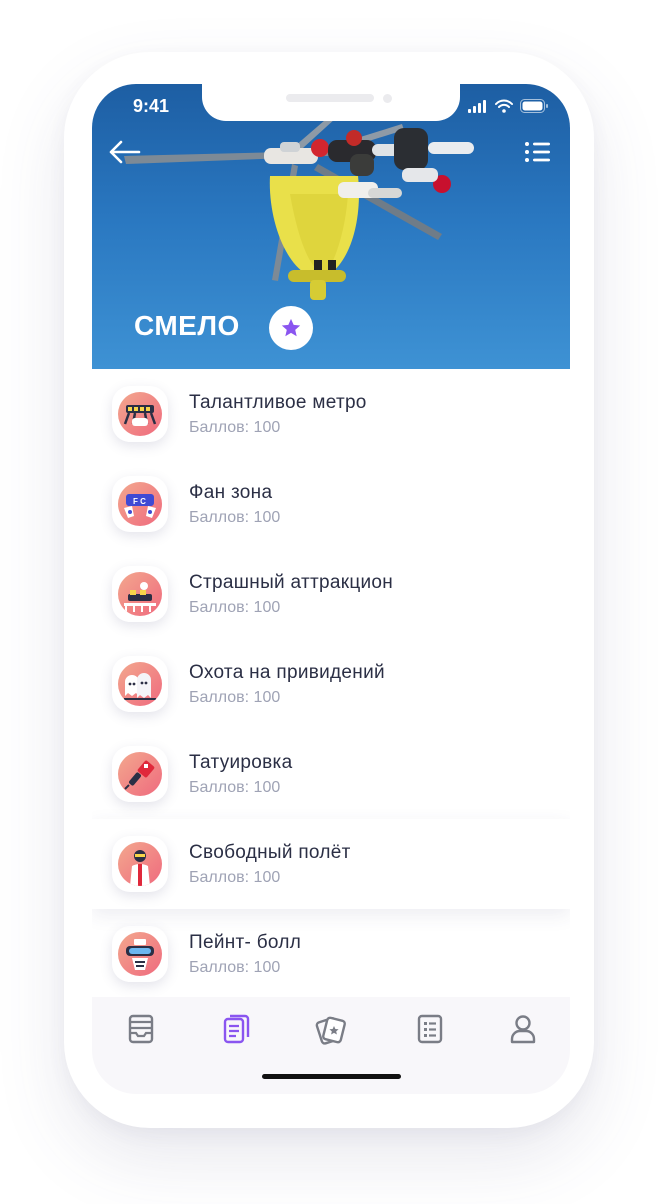 The width and height of the screenshot is (658, 1204). I want to click on svg-text: F C, so click(139, 501).